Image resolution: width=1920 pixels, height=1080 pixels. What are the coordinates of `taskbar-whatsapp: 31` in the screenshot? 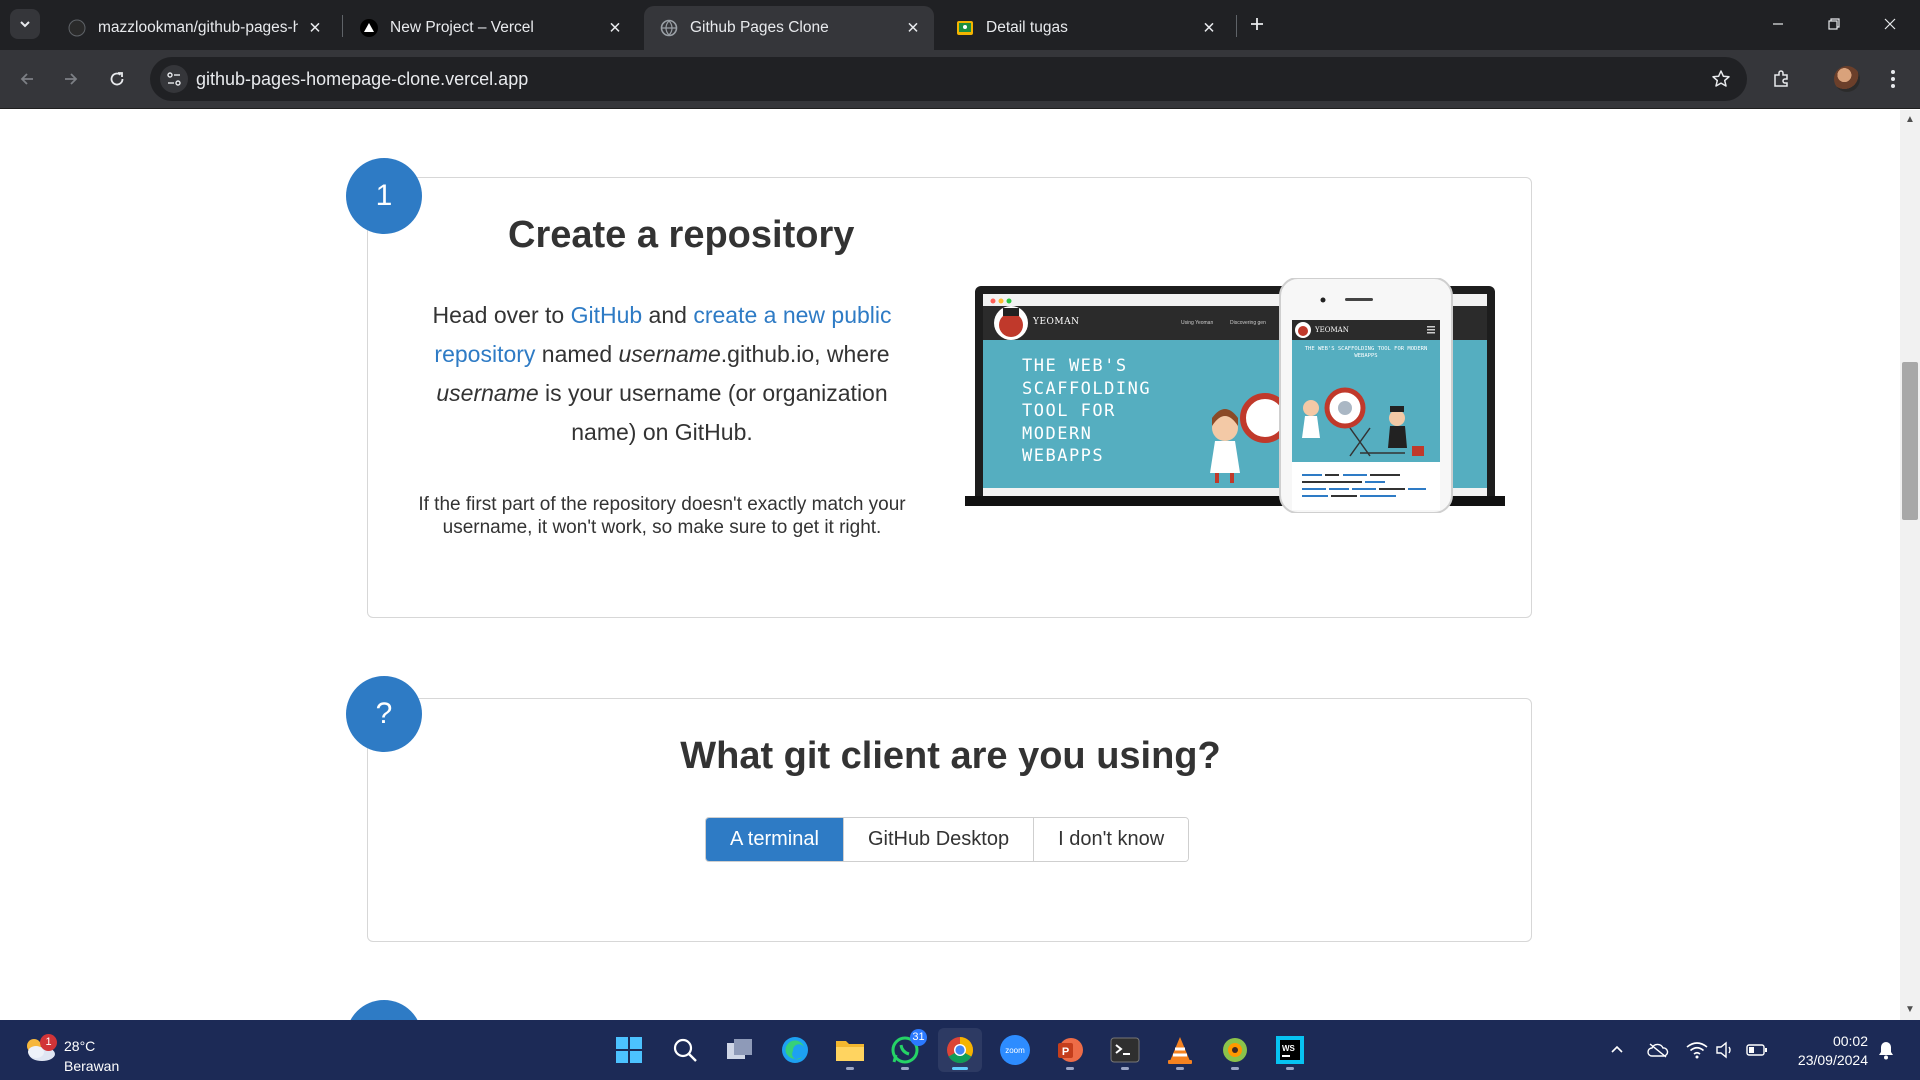 It's located at (905, 1050).